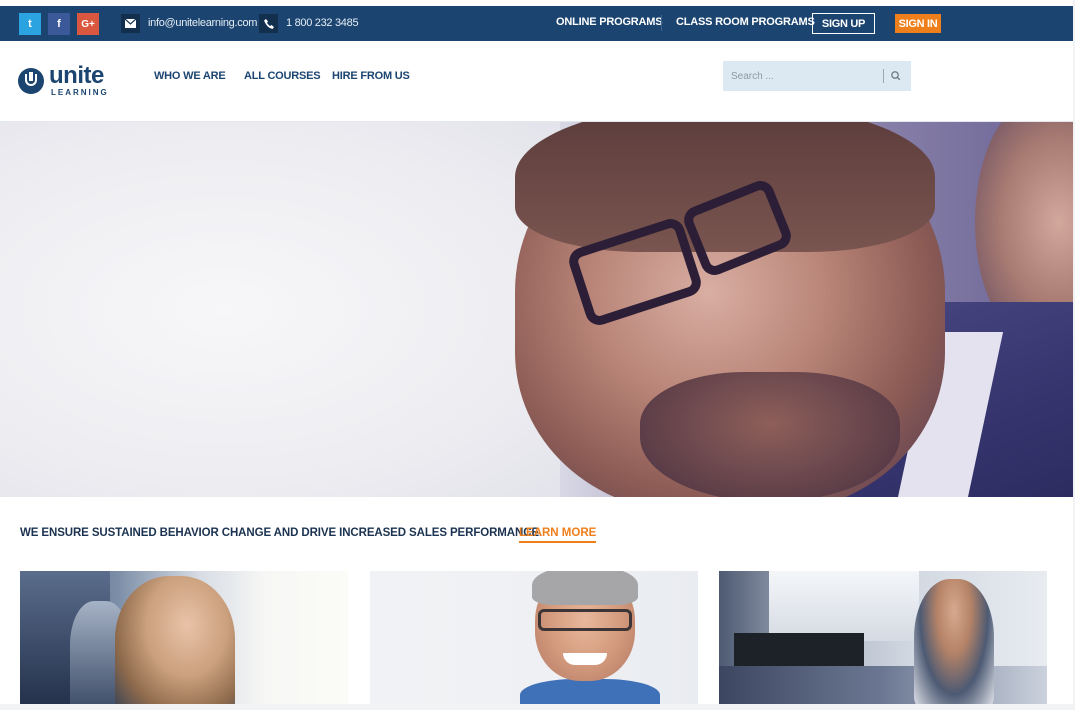 The width and height of the screenshot is (1075, 710). What do you see at coordinates (268, 23) in the screenshot?
I see `phone-icon` at bounding box center [268, 23].